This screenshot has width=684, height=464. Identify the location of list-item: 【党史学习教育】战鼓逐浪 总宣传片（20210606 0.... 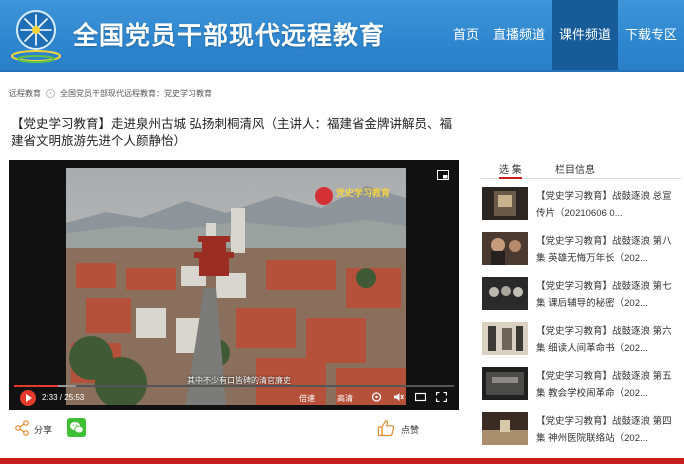
(581, 206).